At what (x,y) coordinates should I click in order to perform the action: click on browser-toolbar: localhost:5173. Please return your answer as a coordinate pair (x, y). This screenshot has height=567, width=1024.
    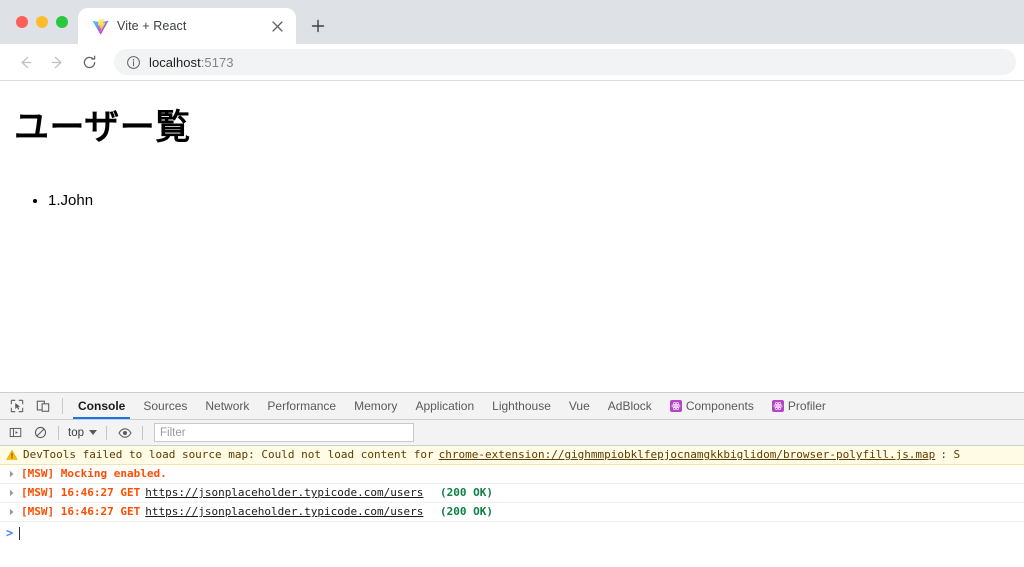
    Looking at the image, I should click on (512, 62).